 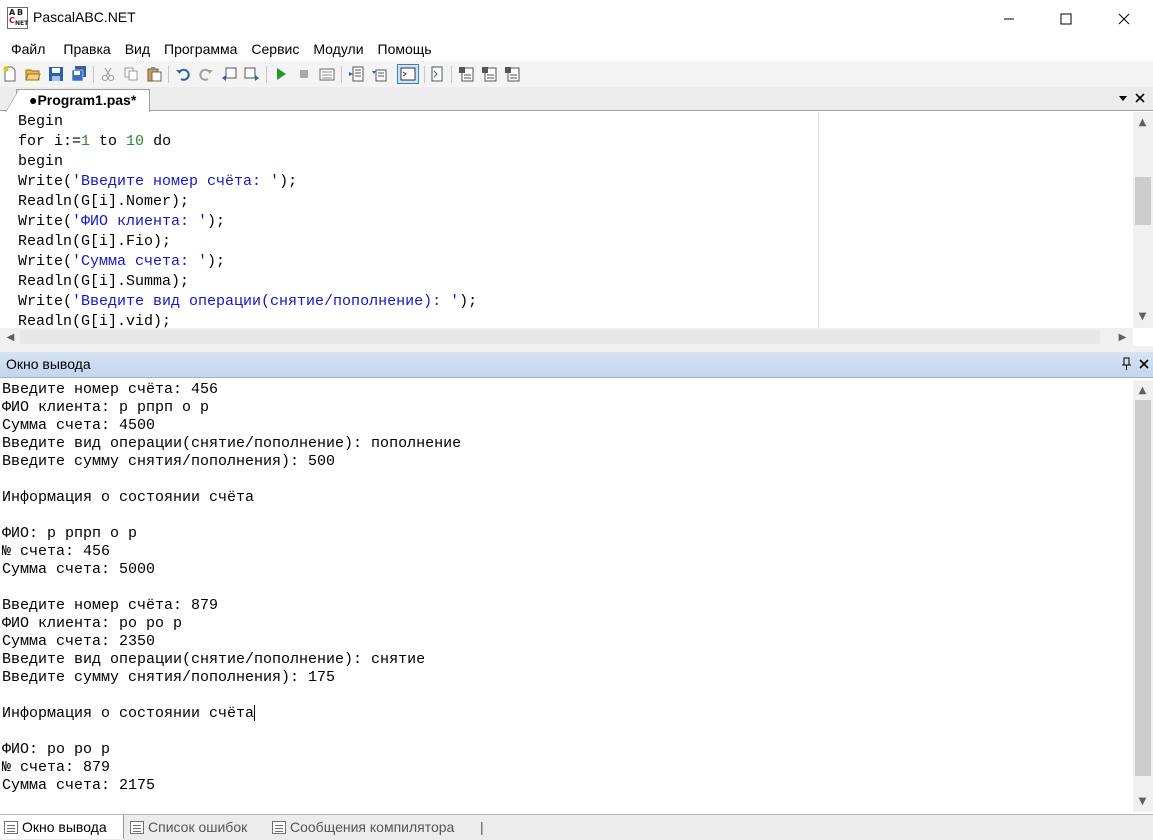 I want to click on close-panel-button, so click(x=1144, y=366).